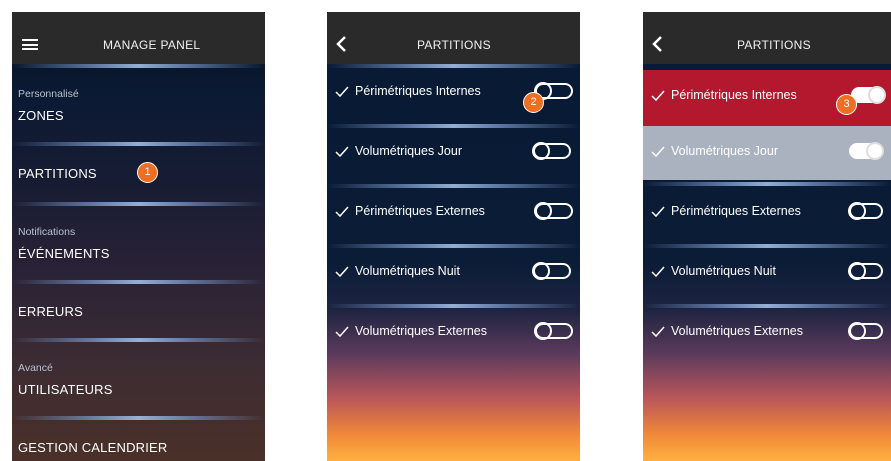  Describe the element at coordinates (65, 389) in the screenshot. I see `menu-item-label: UTILISATEURS` at that location.